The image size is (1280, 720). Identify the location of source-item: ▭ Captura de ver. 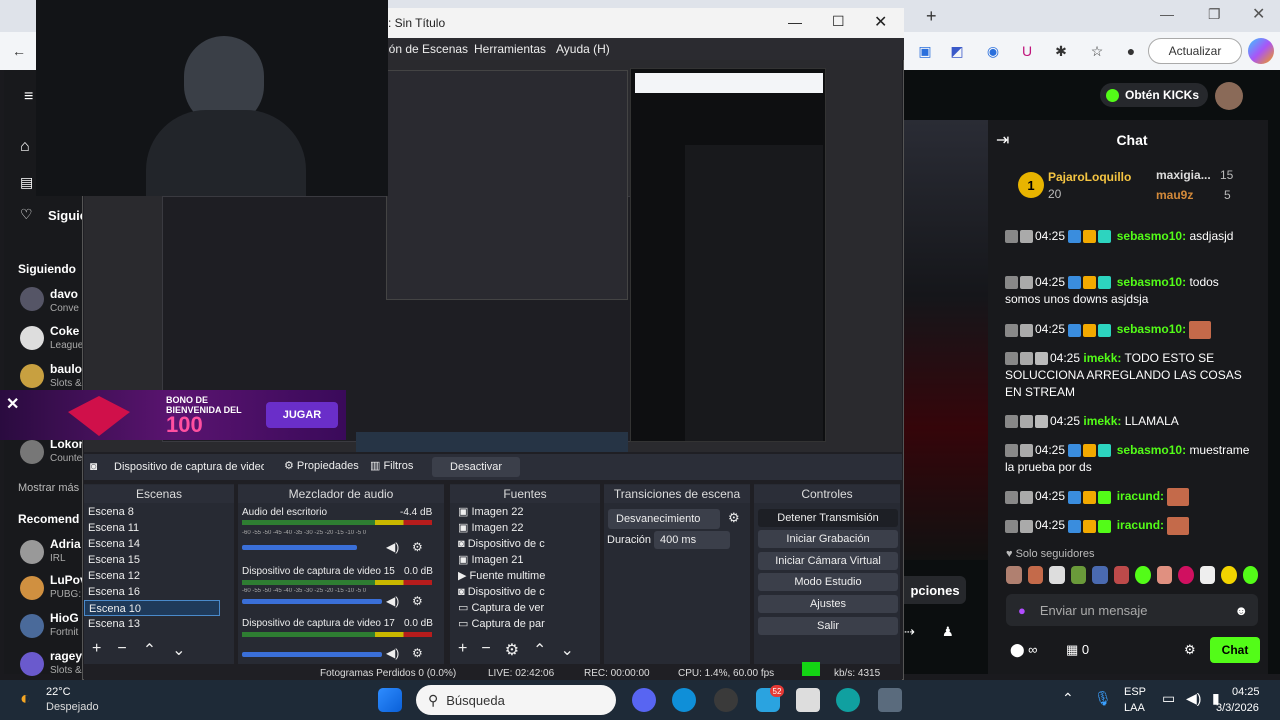
(522, 608).